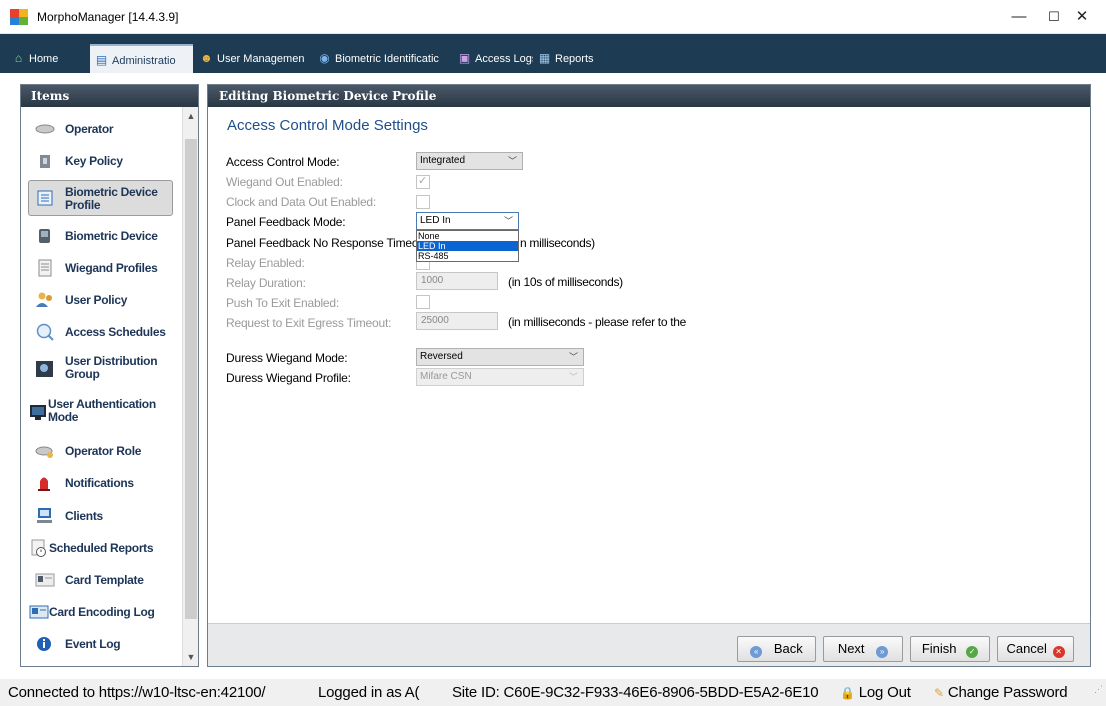 The height and width of the screenshot is (706, 1106). What do you see at coordinates (553, 17) in the screenshot?
I see `window-titlebar: MorphoManager [14.4.3.9] — ☐ ✕` at bounding box center [553, 17].